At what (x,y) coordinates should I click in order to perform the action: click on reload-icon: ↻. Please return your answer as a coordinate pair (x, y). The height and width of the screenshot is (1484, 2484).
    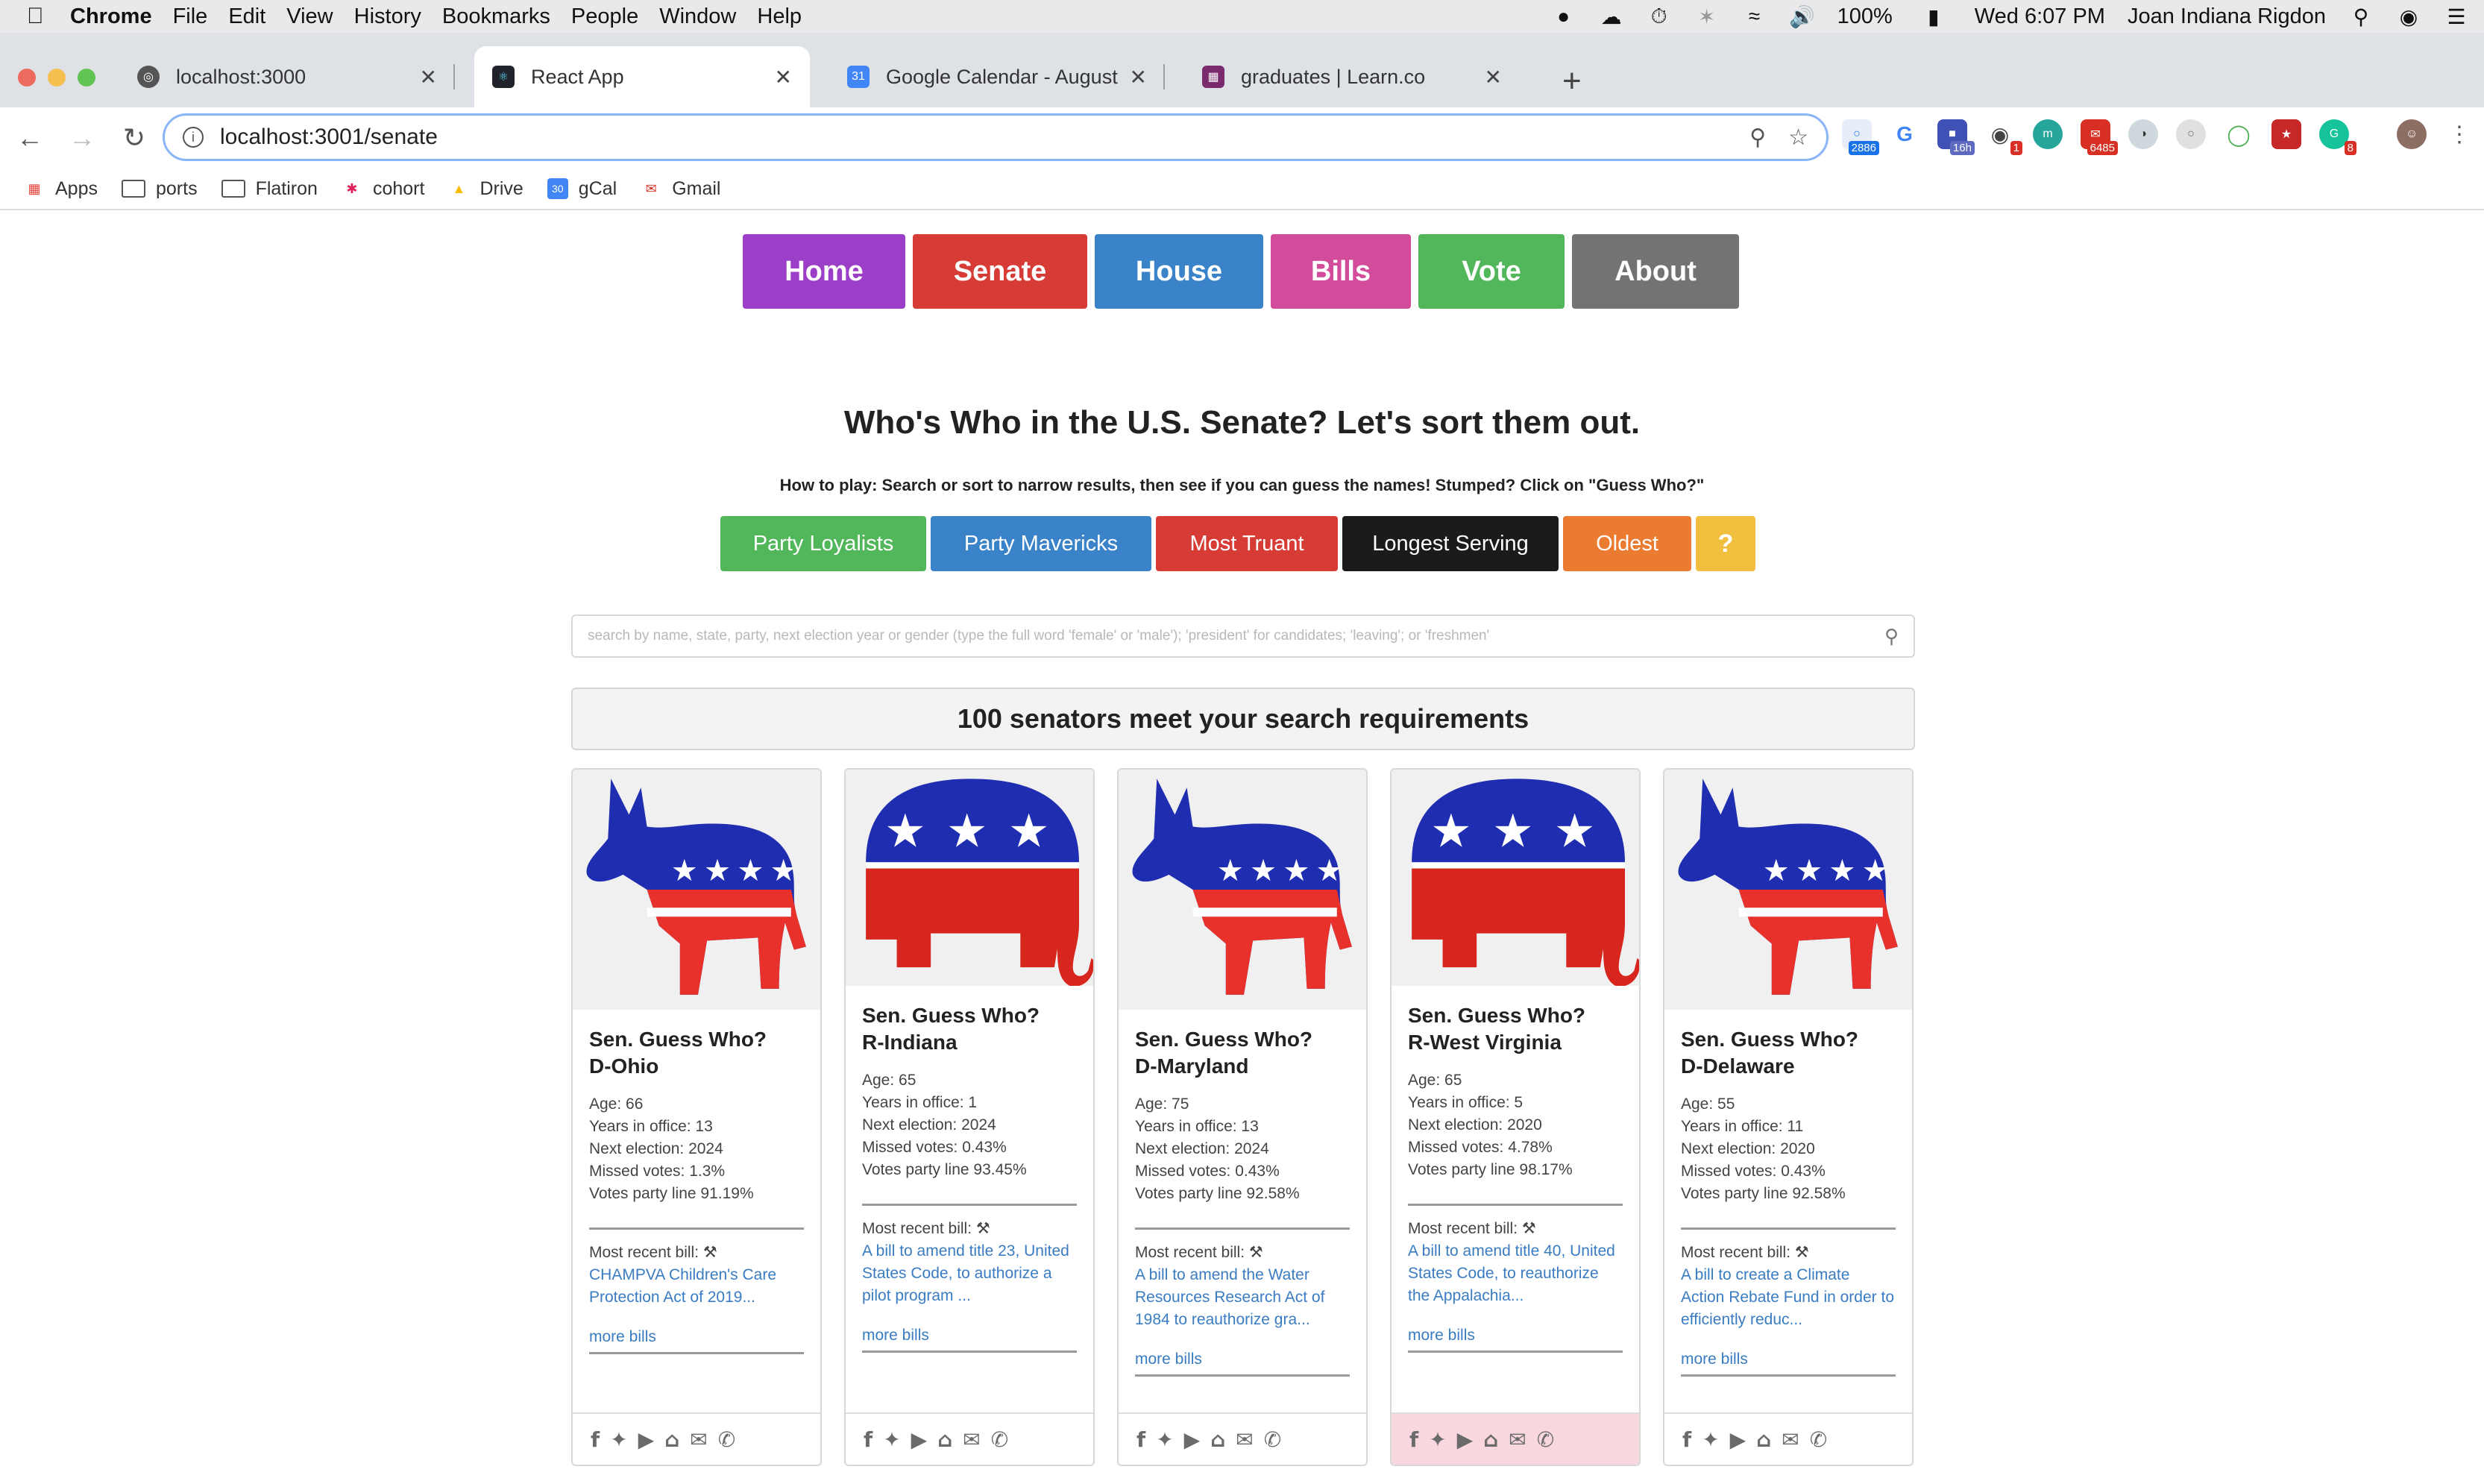
    Looking at the image, I should click on (134, 138).